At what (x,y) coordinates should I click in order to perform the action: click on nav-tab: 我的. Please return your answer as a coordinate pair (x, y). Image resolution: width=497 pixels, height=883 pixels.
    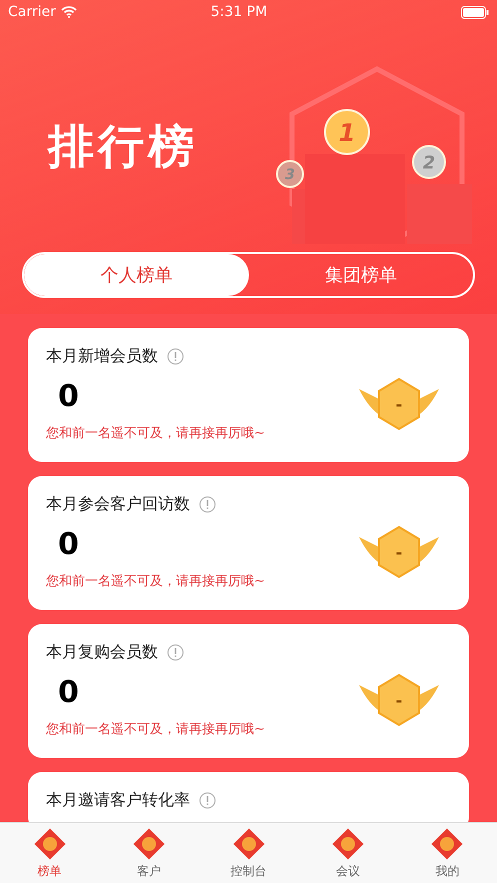
    Looking at the image, I should click on (447, 853).